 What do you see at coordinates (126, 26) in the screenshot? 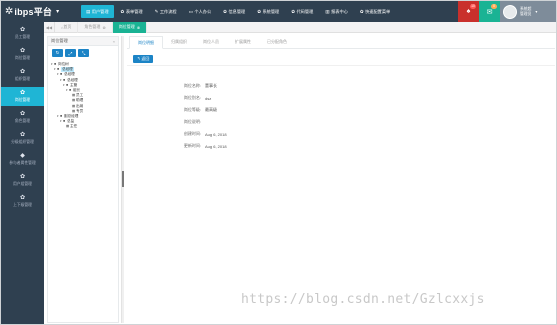
I see `tab-label: 岗位管理` at bounding box center [126, 26].